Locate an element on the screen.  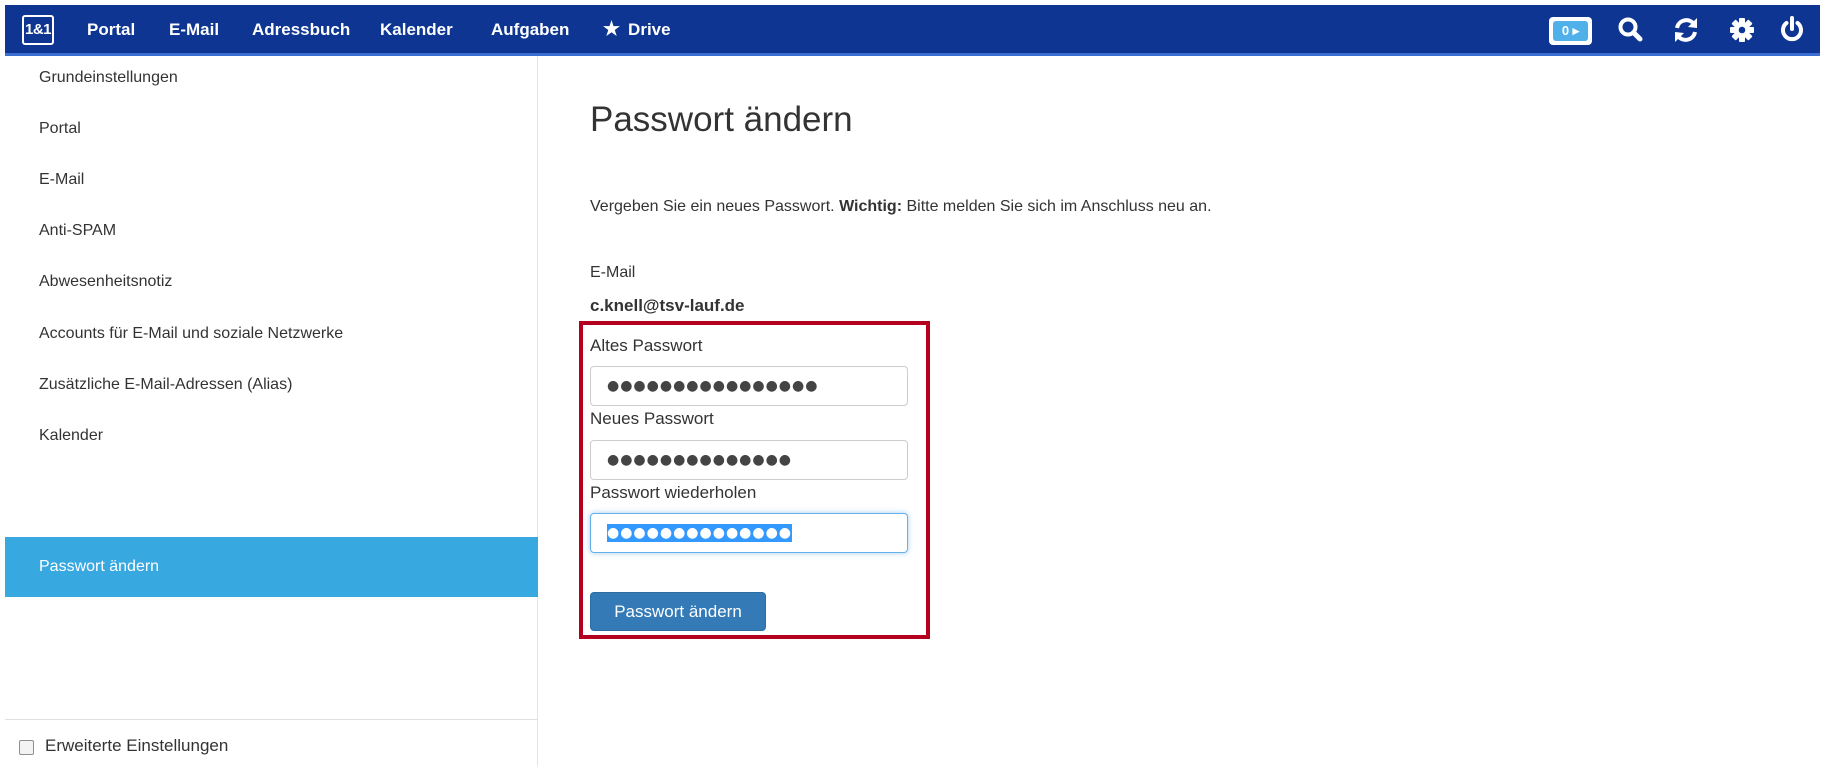
gear-icon is located at coordinates (1742, 30).